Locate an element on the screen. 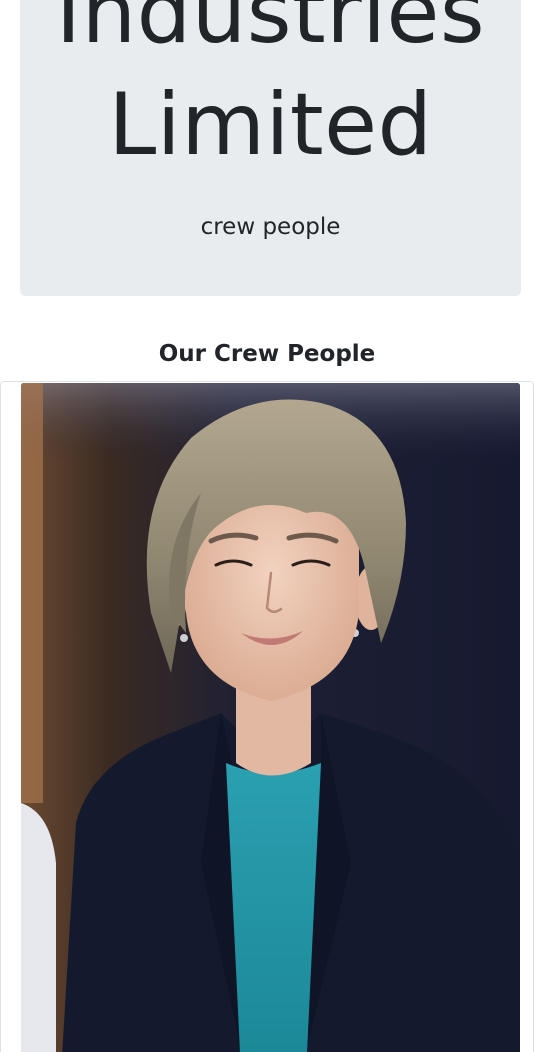 This screenshot has width=534, height=1052. crew-section-heading: Our Crew People is located at coordinates (267, 354).